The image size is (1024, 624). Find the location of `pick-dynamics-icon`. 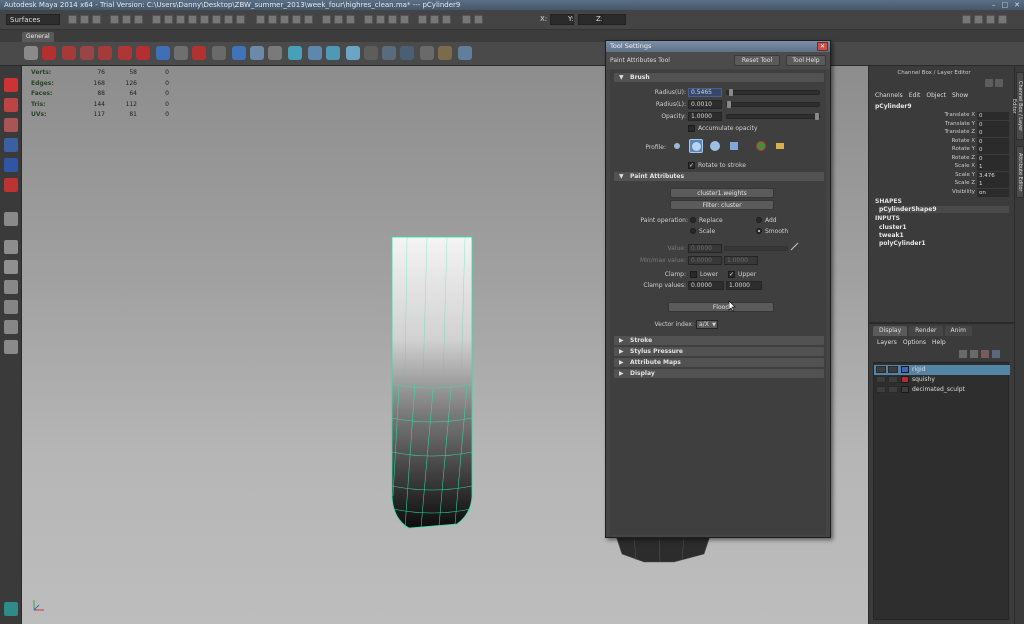

pick-dynamics-icon is located at coordinates (216, 19).